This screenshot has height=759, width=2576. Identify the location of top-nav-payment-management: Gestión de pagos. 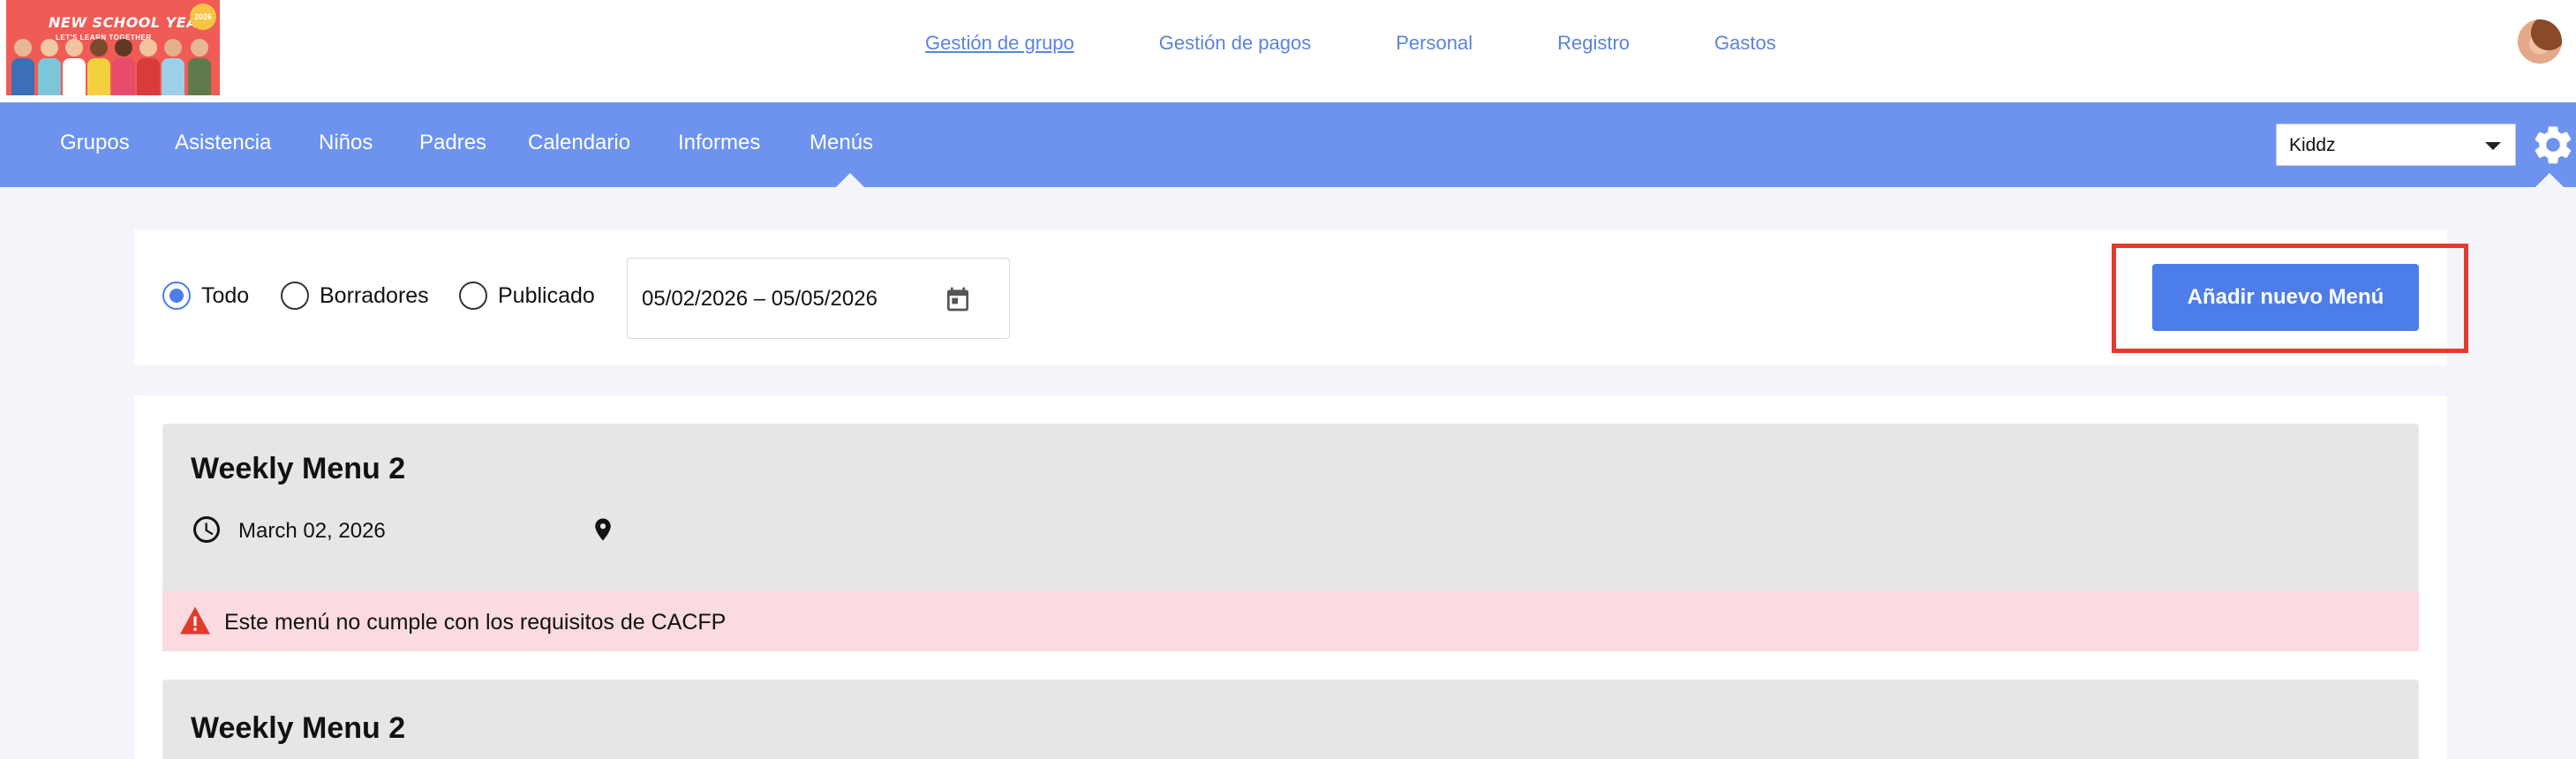
(1235, 44).